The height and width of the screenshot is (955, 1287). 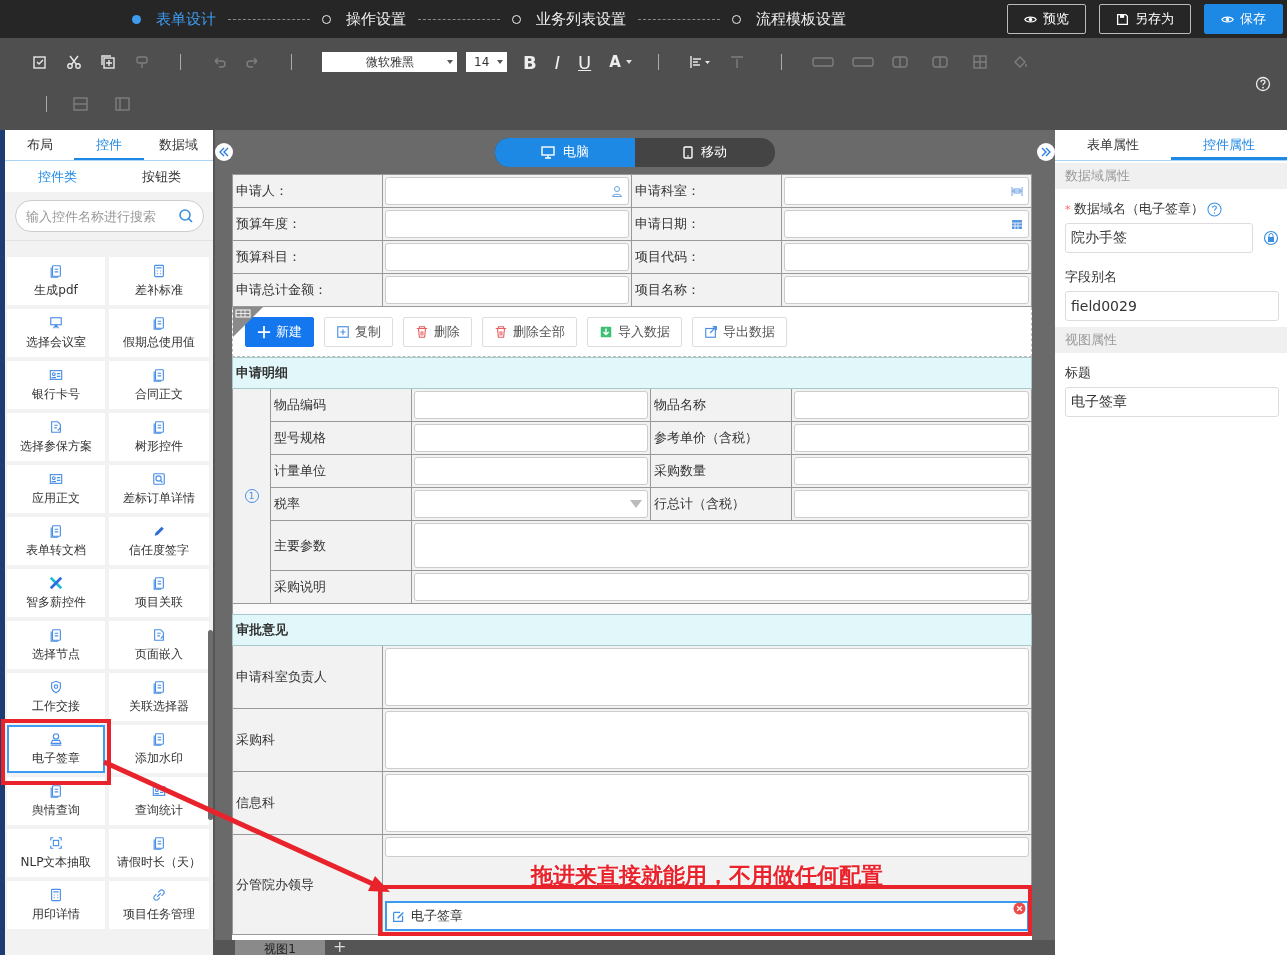 What do you see at coordinates (1017, 224) in the screenshot?
I see `calendar-icon` at bounding box center [1017, 224].